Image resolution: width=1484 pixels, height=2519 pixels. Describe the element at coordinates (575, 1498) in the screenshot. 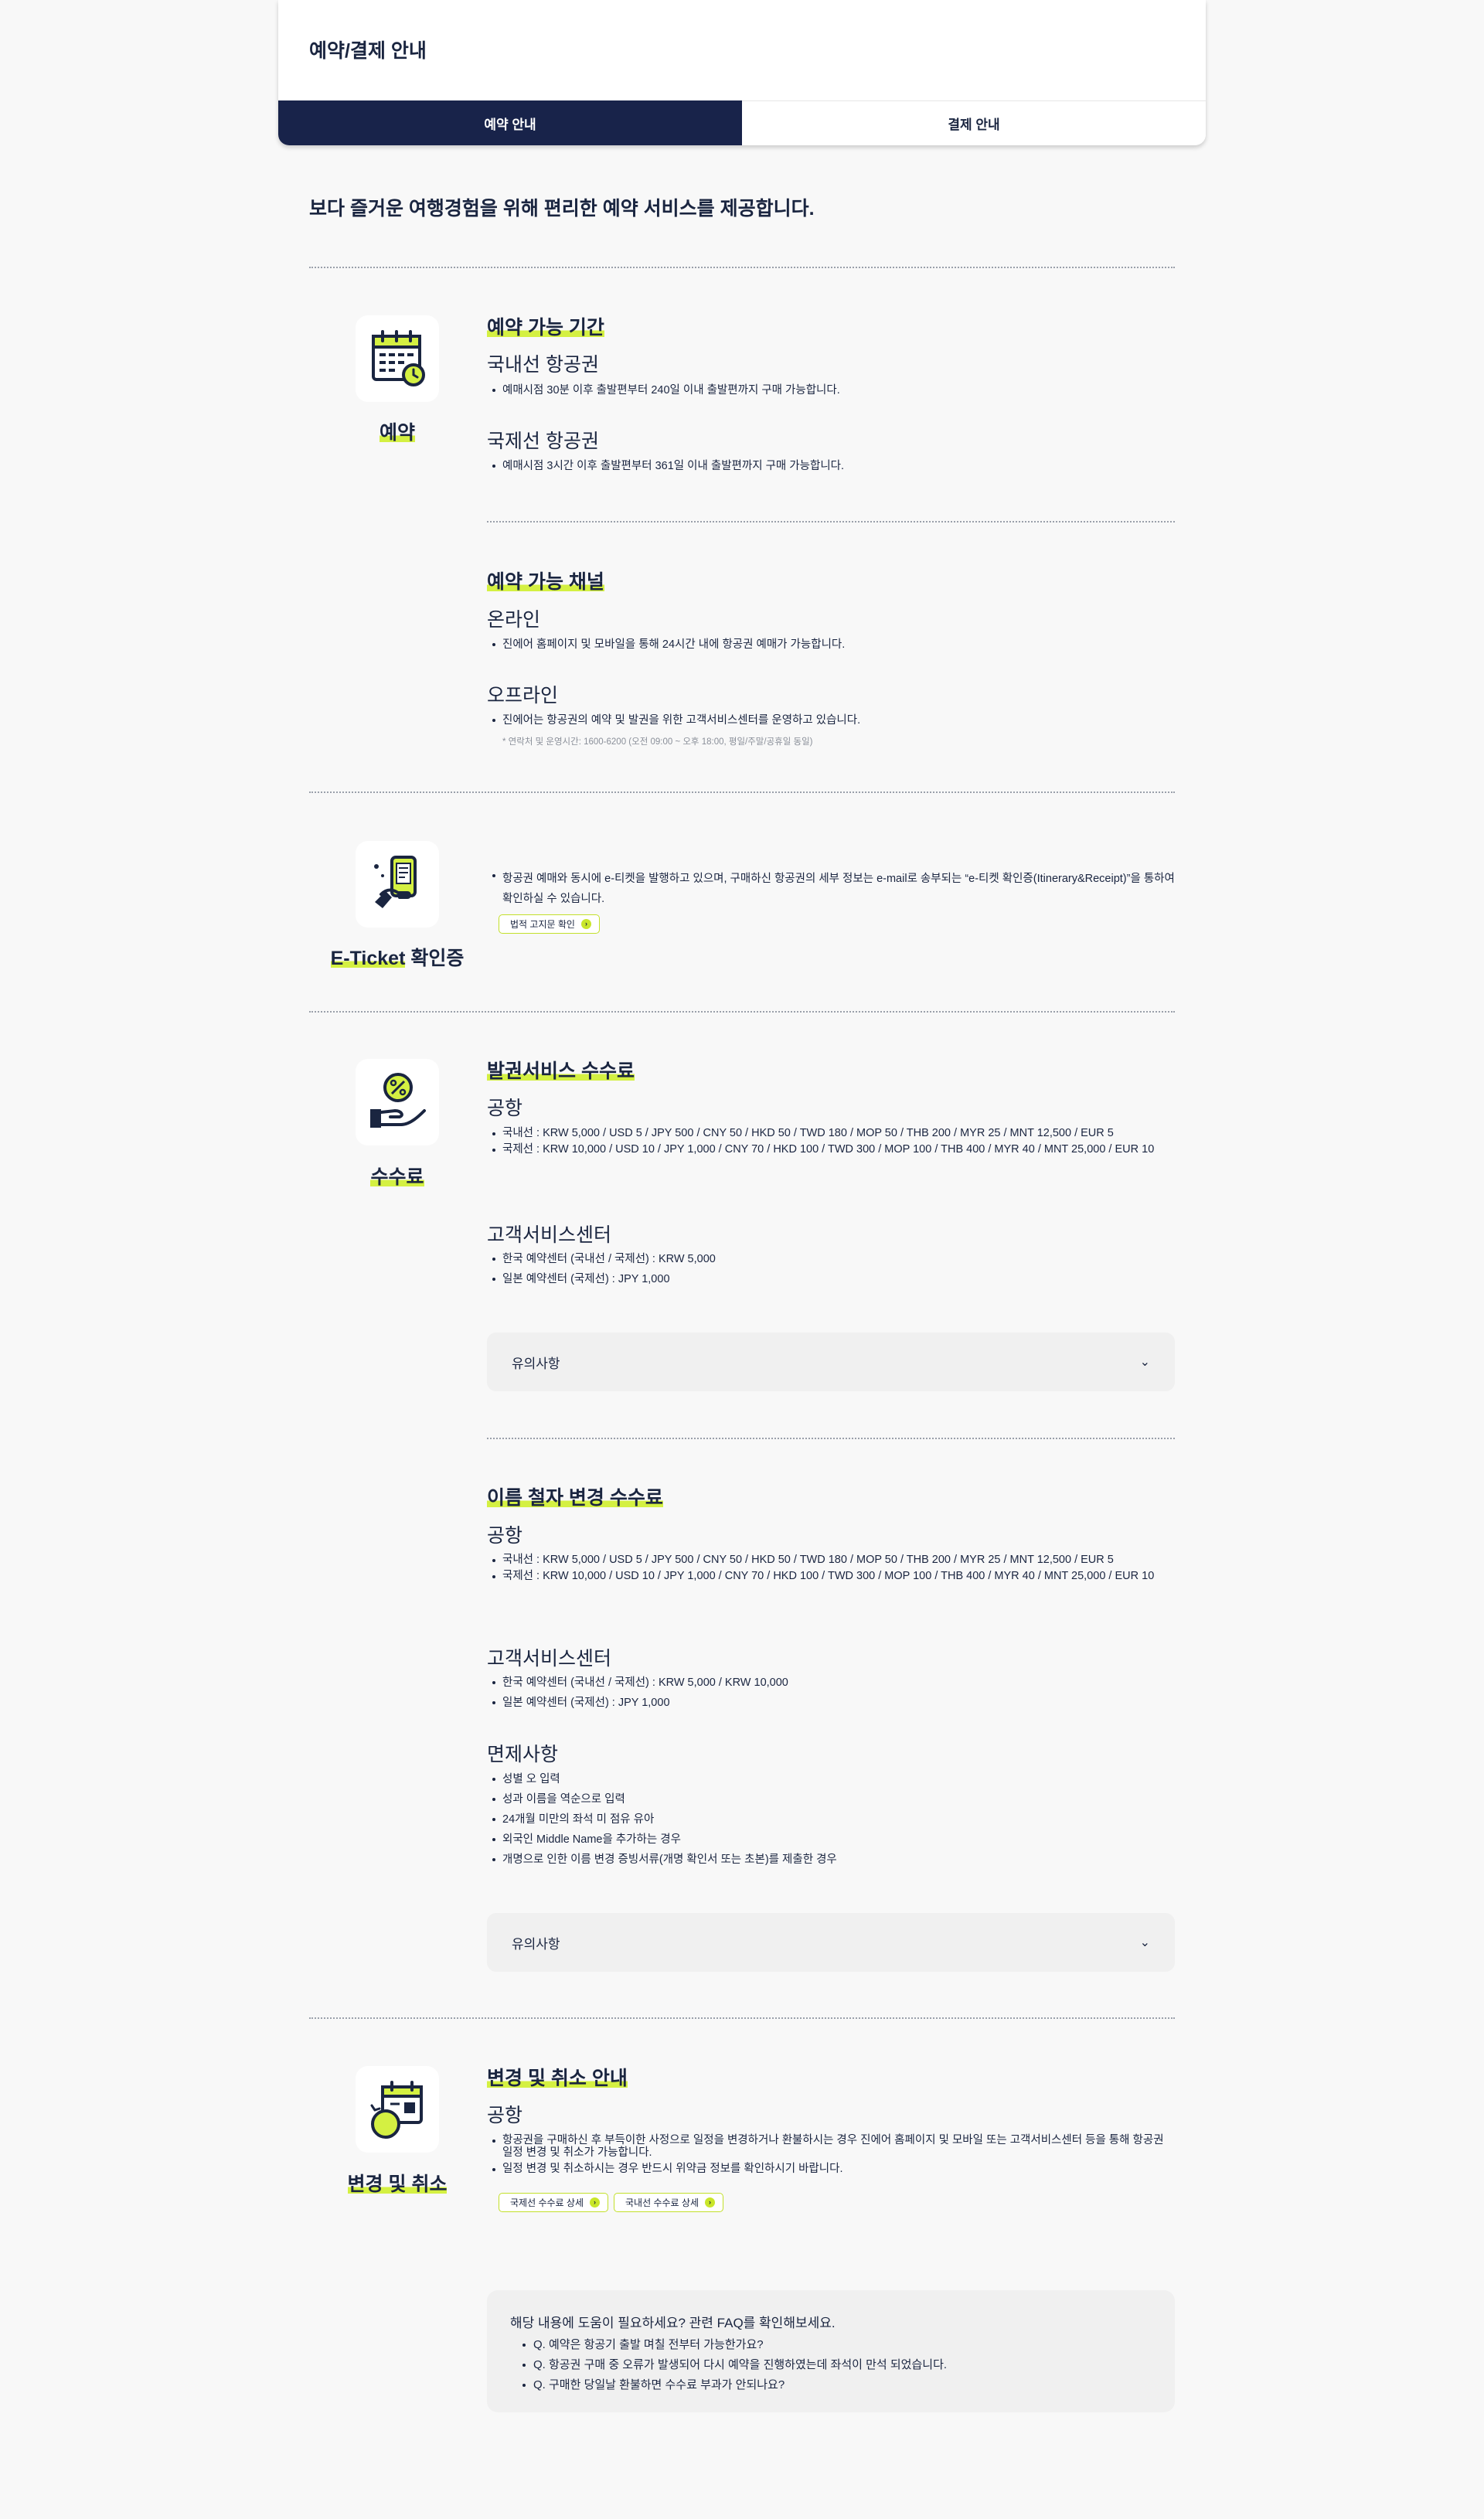

I see `name-change-fee-title: 이름 철자 변경 수수료` at that location.